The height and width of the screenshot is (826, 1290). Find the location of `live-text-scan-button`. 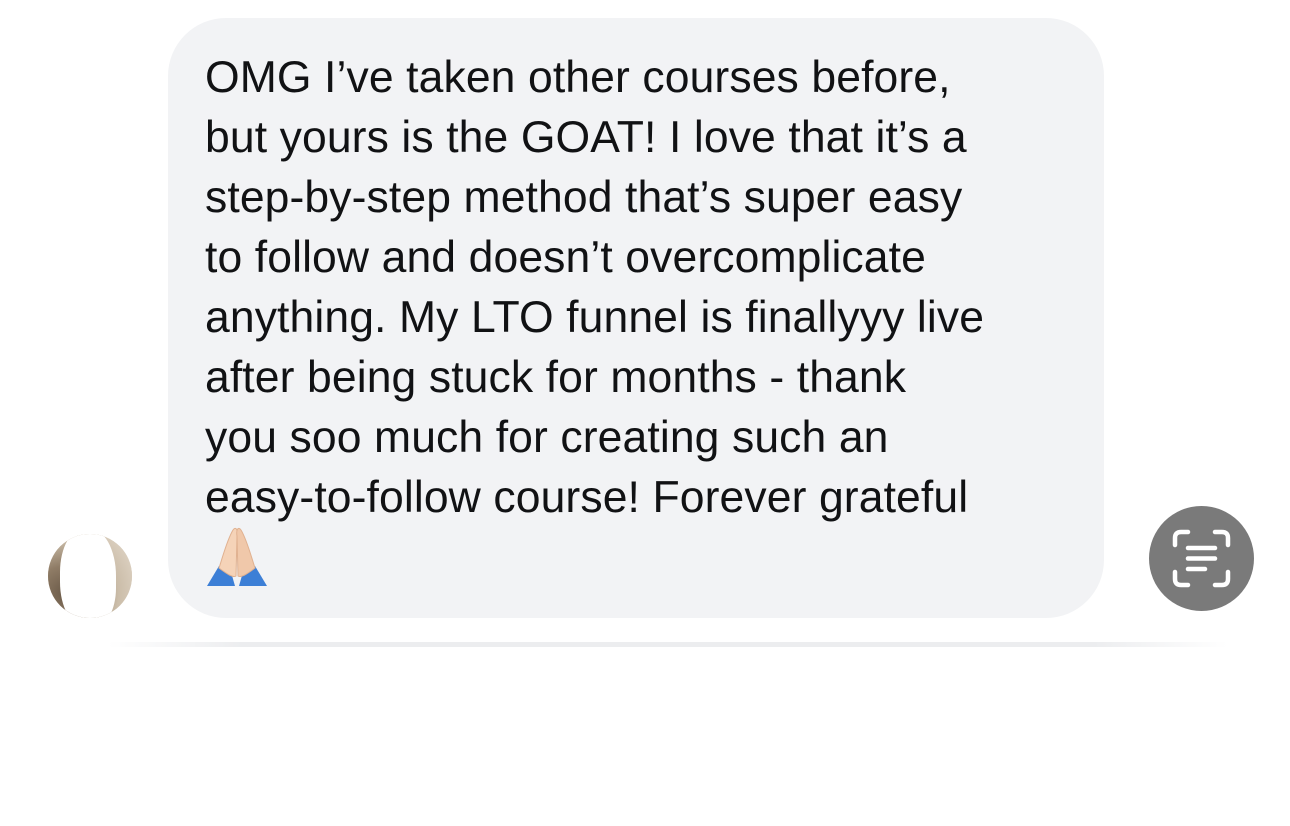

live-text-scan-button is located at coordinates (1201, 558).